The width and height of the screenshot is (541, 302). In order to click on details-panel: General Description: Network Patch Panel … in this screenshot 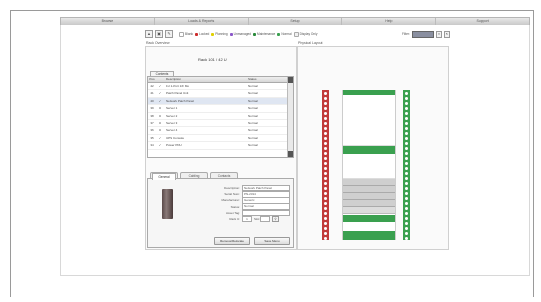, I will do `click(220, 210)`.